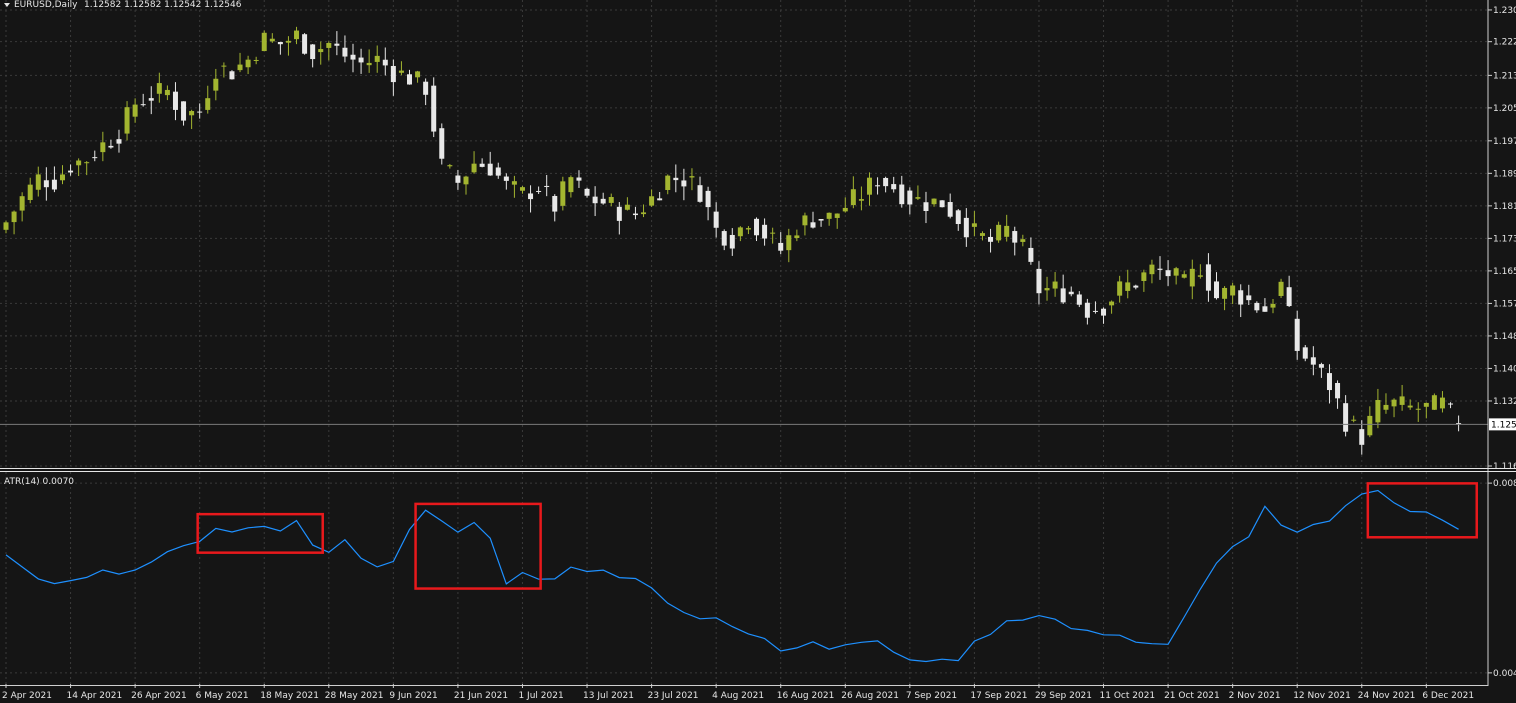 The height and width of the screenshot is (703, 1516). Describe the element at coordinates (1504, 76) in the screenshot. I see `price-tick-label: 1.213` at that location.